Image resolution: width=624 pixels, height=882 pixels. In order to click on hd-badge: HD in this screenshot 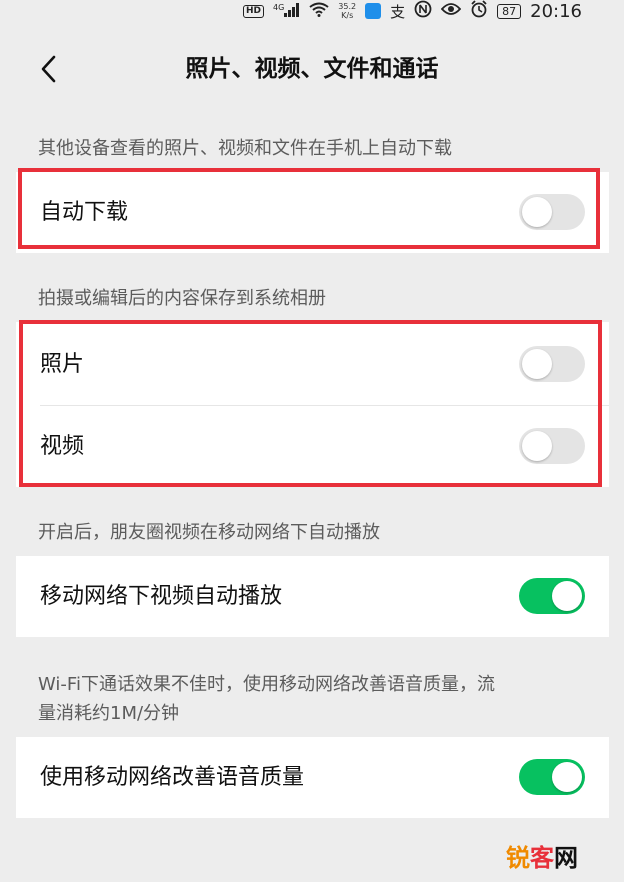, I will do `click(253, 11)`.